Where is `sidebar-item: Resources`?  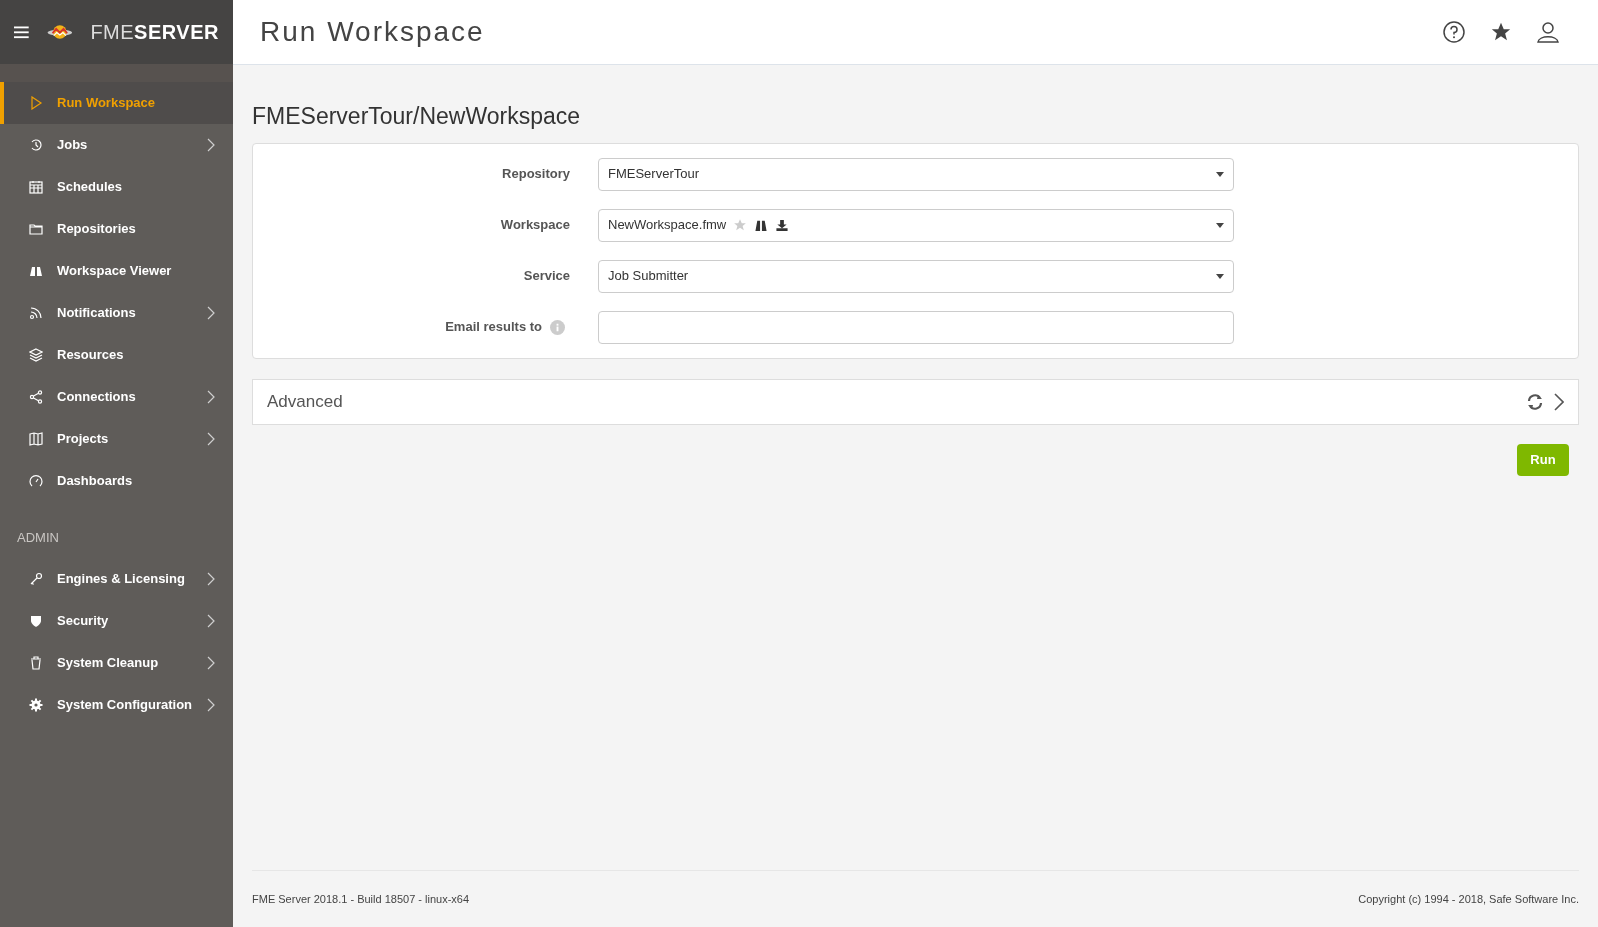 sidebar-item: Resources is located at coordinates (116, 355).